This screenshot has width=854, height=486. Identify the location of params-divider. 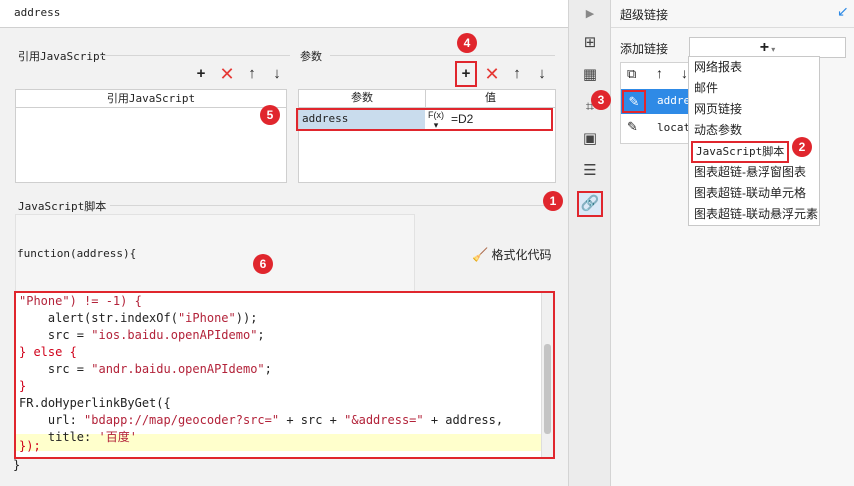
(442, 55).